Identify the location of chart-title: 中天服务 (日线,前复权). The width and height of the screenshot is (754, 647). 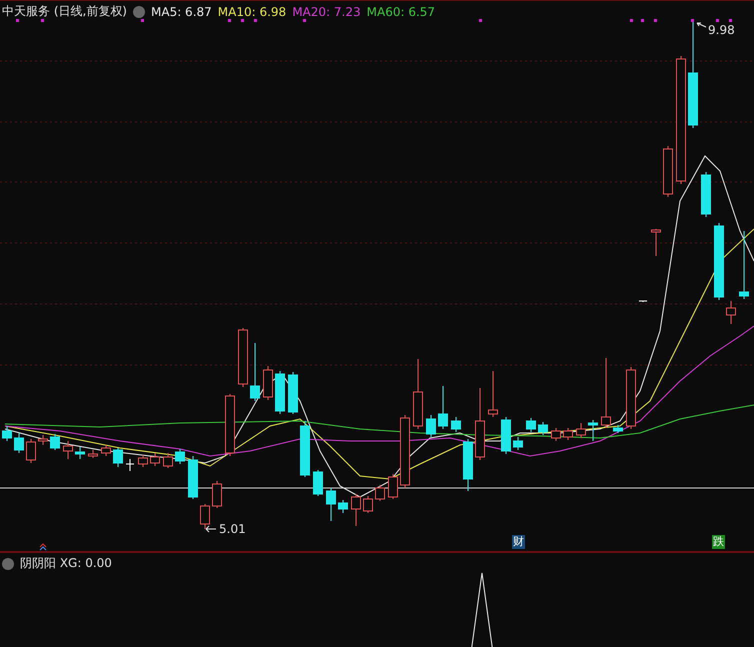
(64, 11).